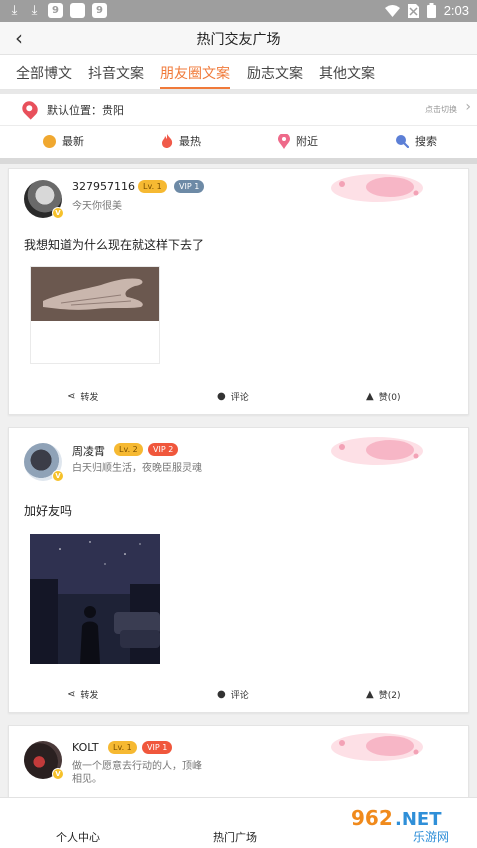  What do you see at coordinates (77, 10) in the screenshot?
I see `app-notification-icon` at bounding box center [77, 10].